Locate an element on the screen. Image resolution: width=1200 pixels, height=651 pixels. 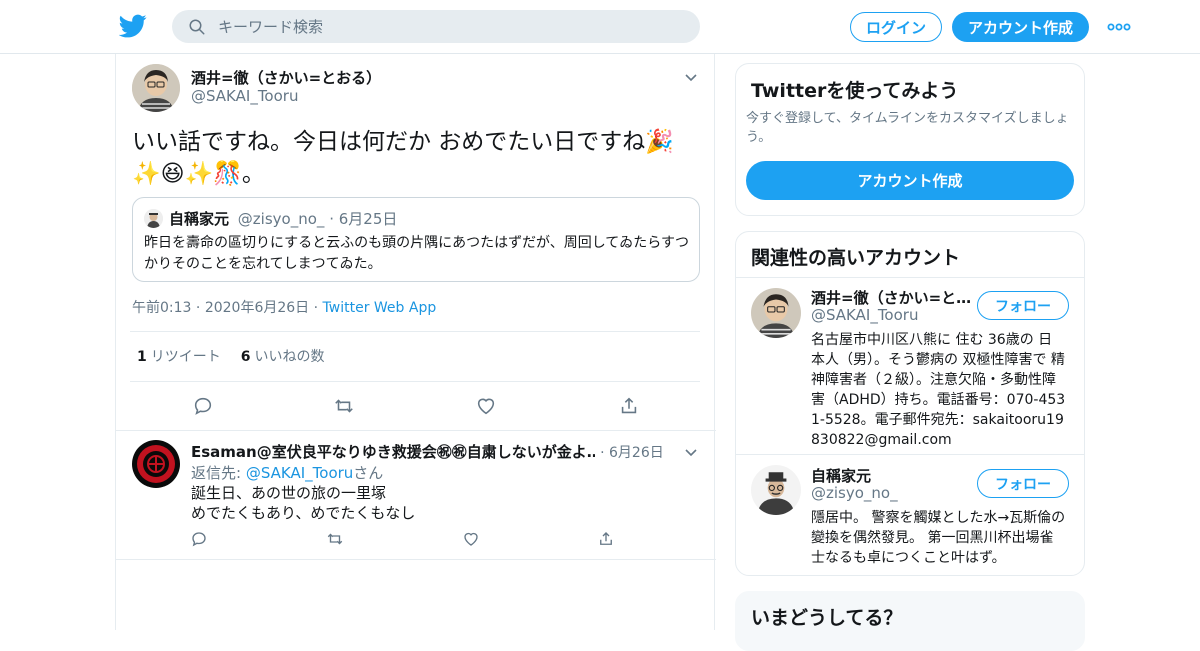
reply-date: 6月26日 is located at coordinates (636, 453).